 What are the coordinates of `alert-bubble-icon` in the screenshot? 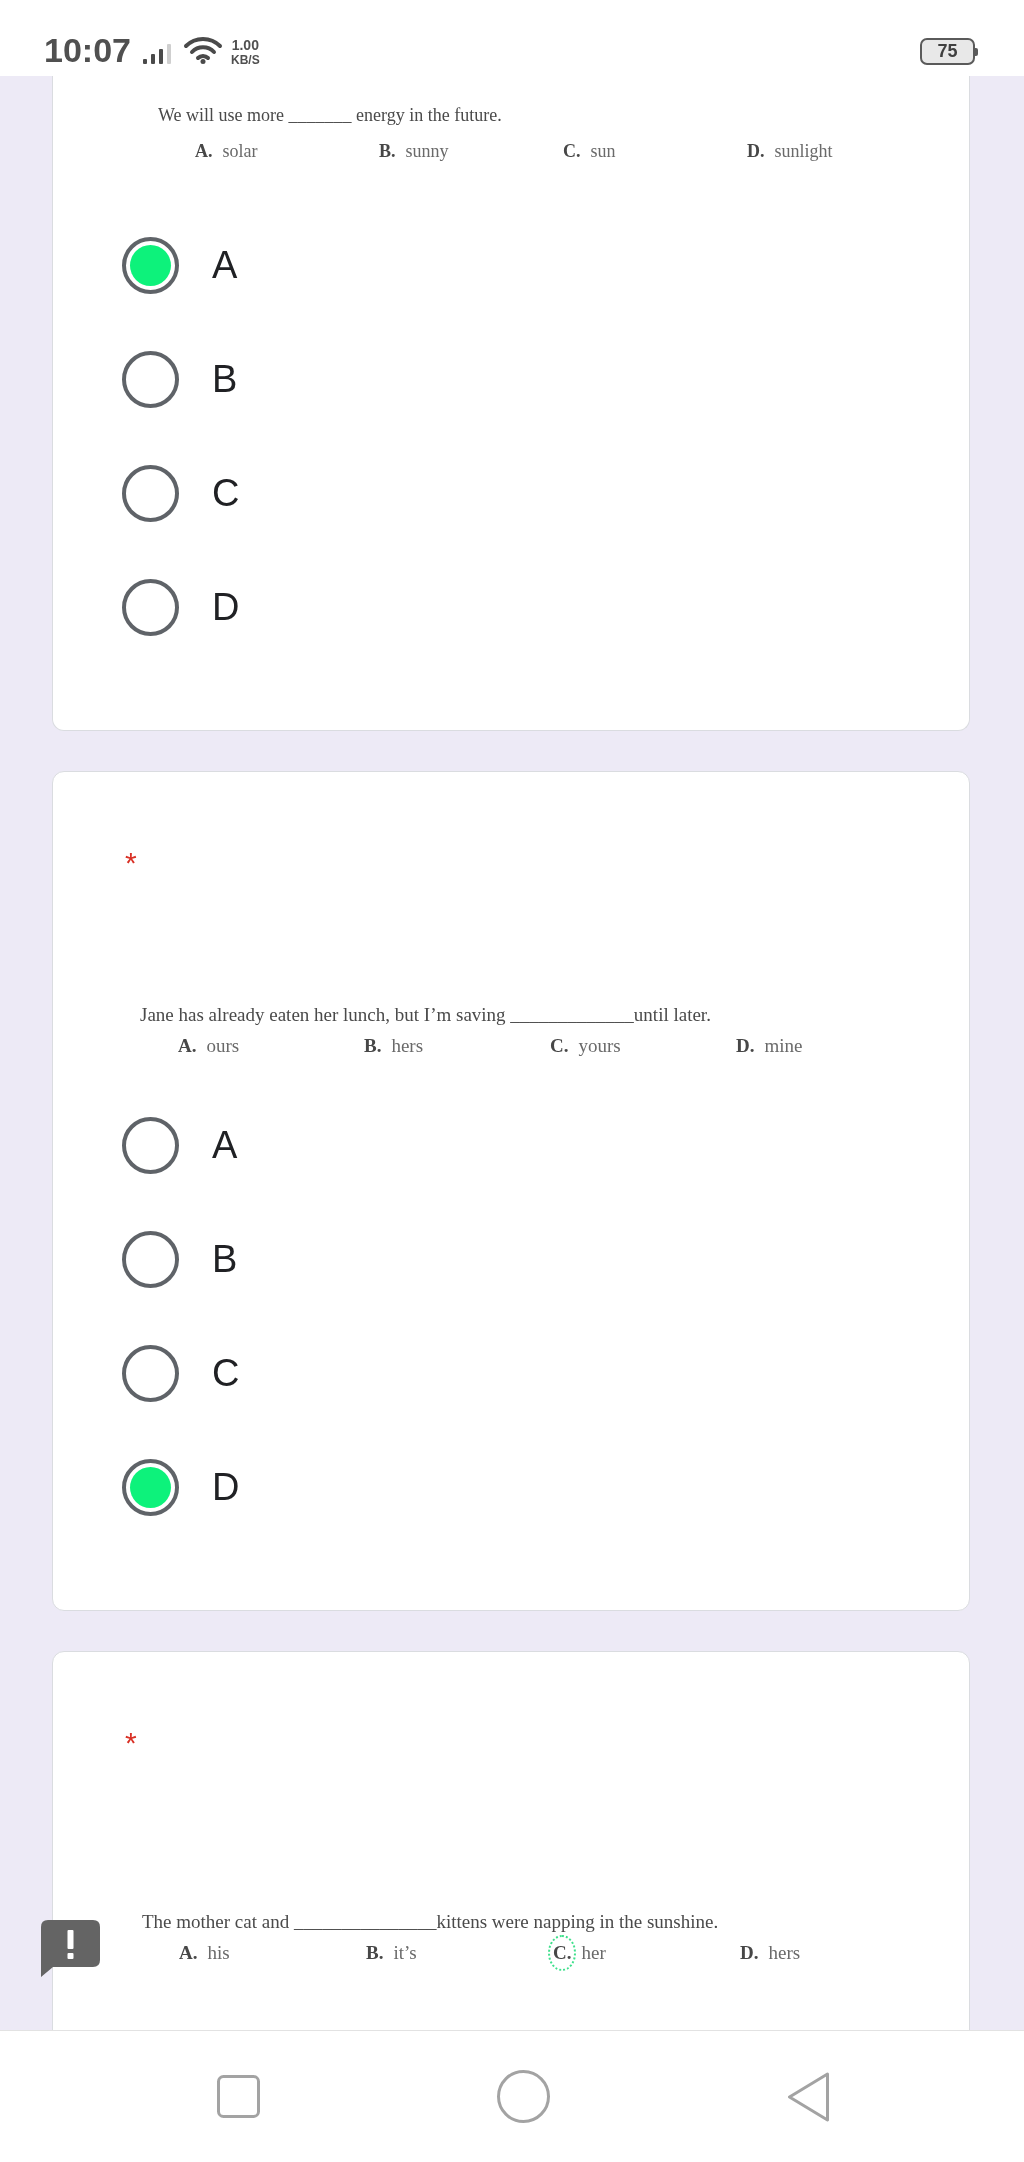 It's located at (70, 1948).